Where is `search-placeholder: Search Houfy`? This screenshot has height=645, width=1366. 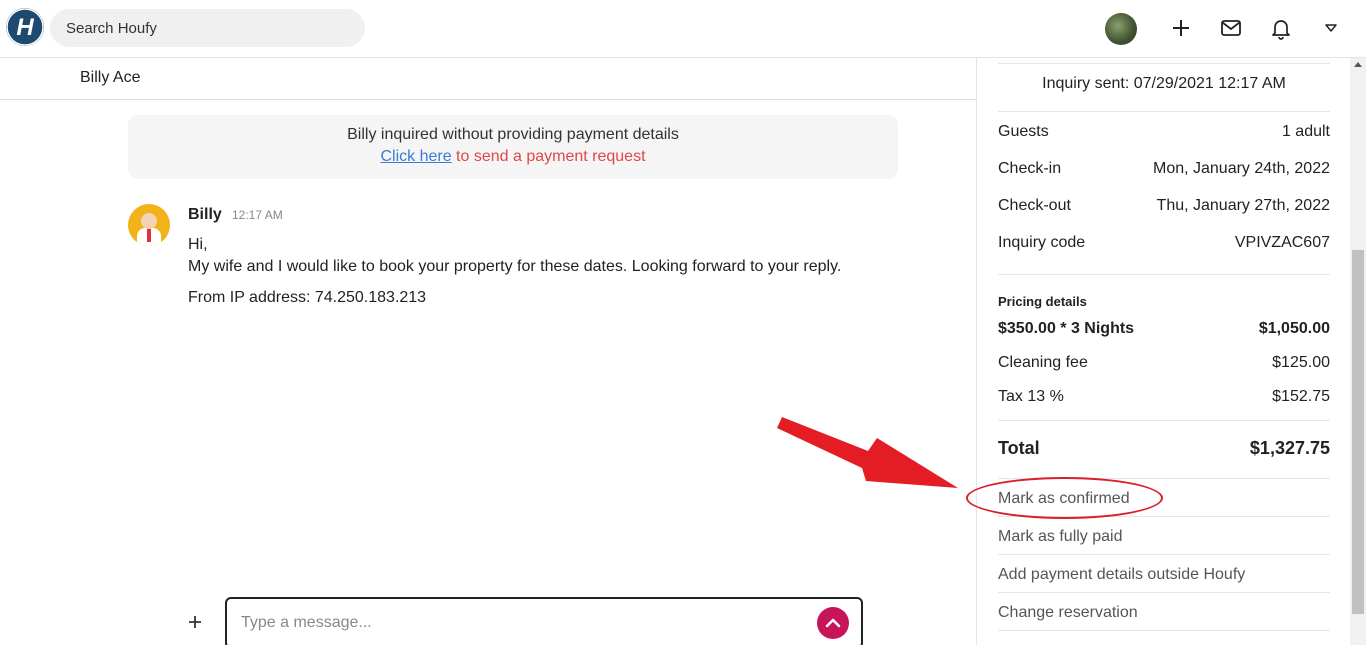
search-placeholder: Search Houfy is located at coordinates (111, 28).